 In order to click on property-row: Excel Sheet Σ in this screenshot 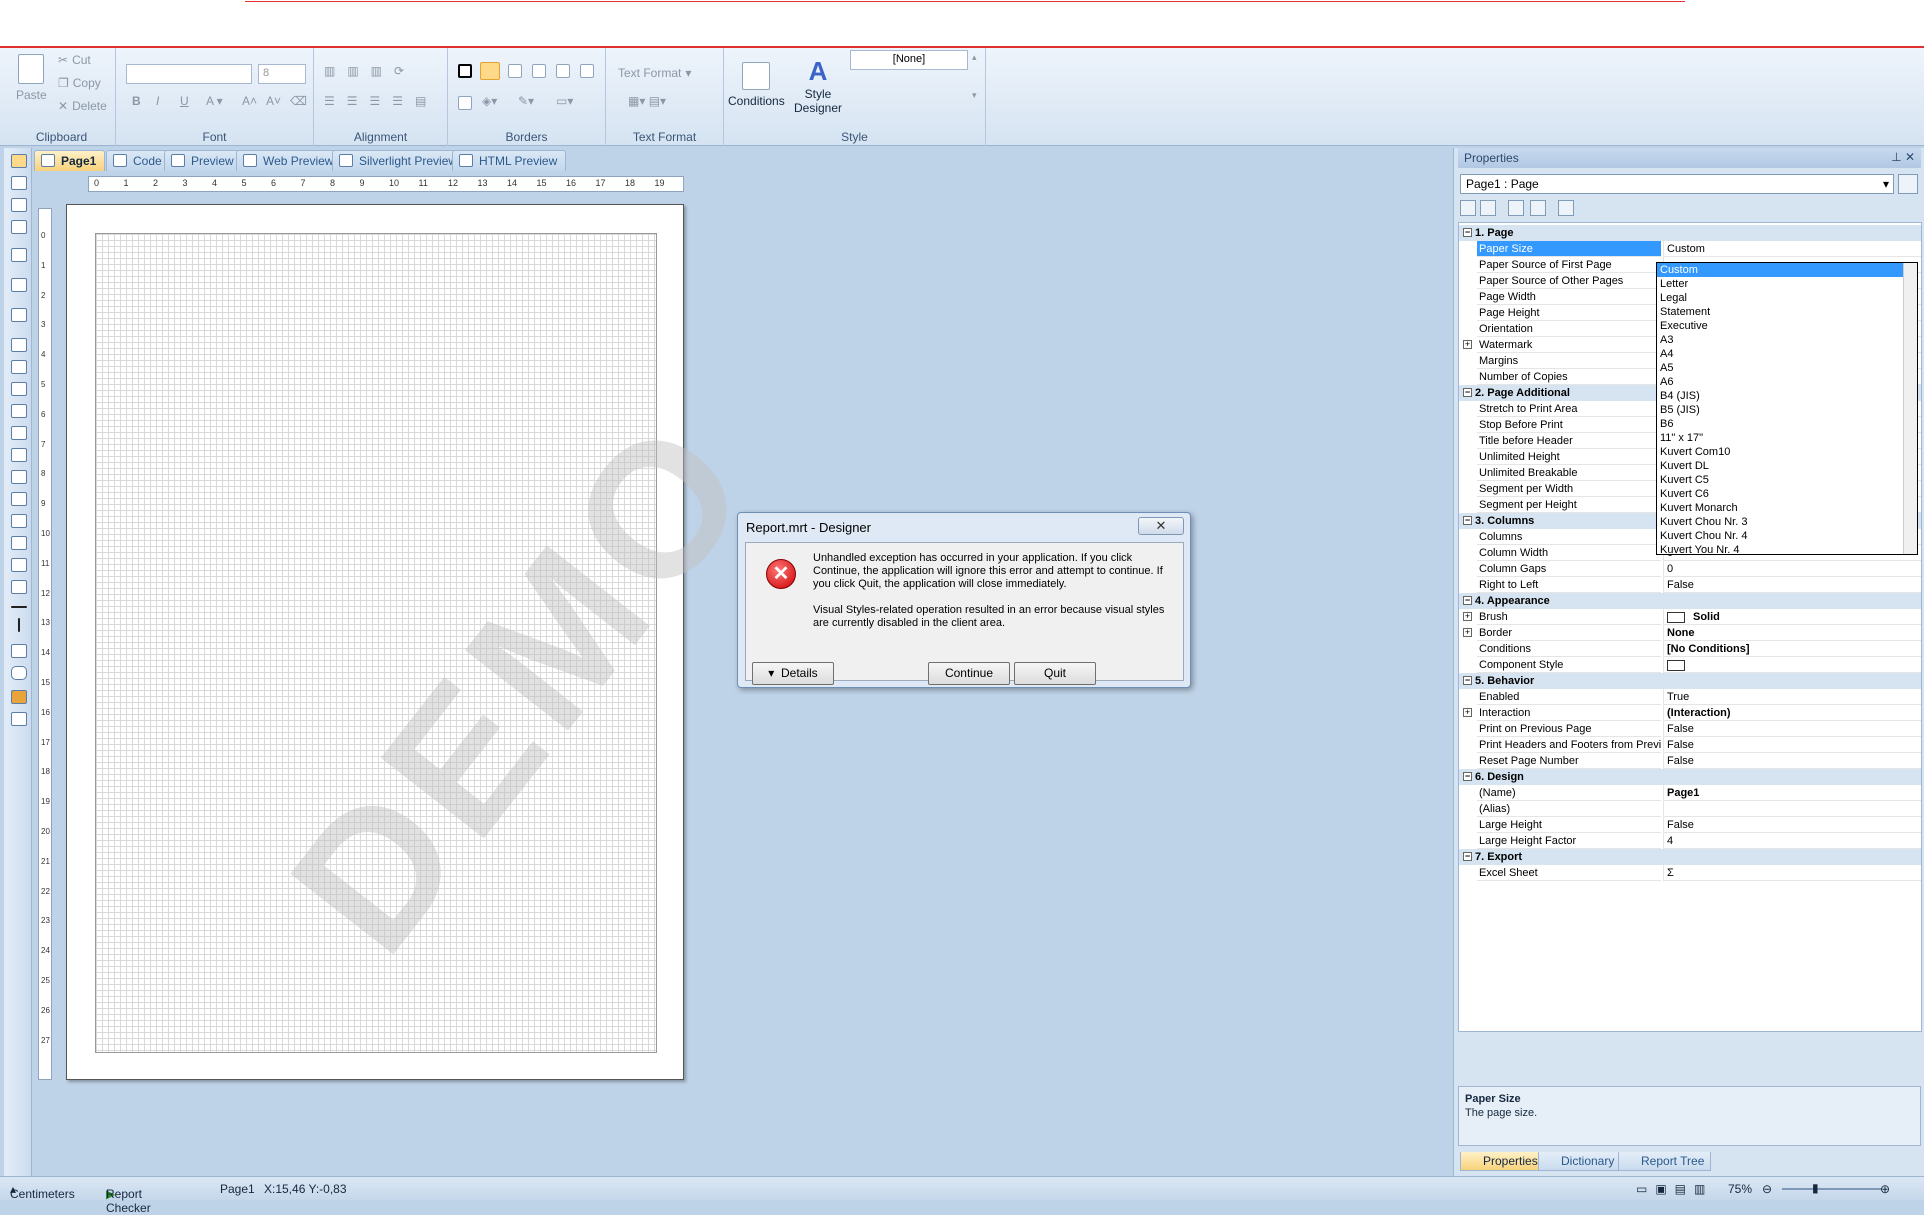, I will do `click(1690, 873)`.